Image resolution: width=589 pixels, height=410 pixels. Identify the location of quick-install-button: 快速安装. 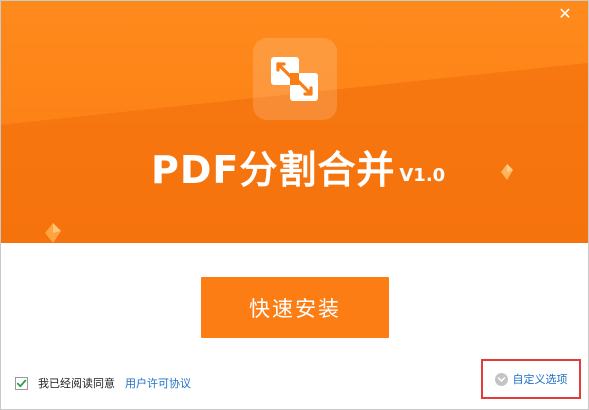
(295, 307).